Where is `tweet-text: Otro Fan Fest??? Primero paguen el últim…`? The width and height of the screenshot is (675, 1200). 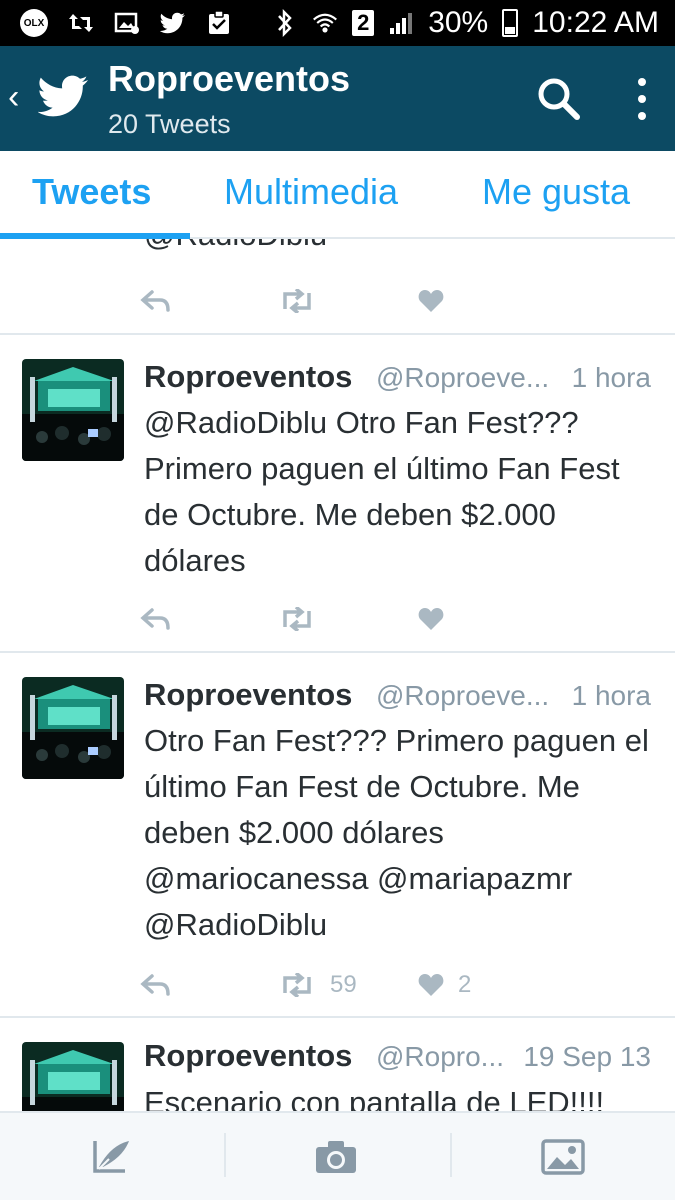 tweet-text: Otro Fan Fest??? Primero paguen el últim… is located at coordinates (396, 832).